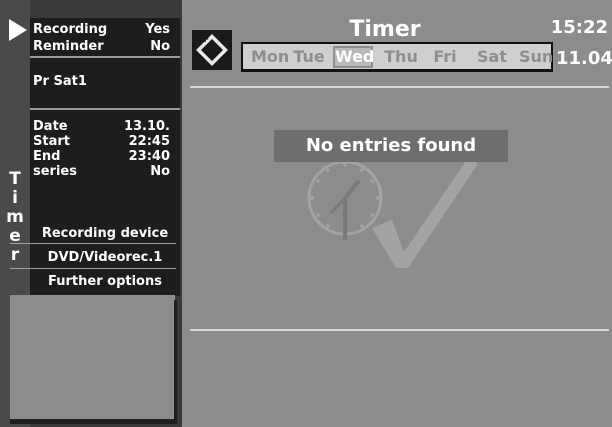 Image resolution: width=612 pixels, height=427 pixels. I want to click on day-tab-sat: Sat, so click(492, 57).